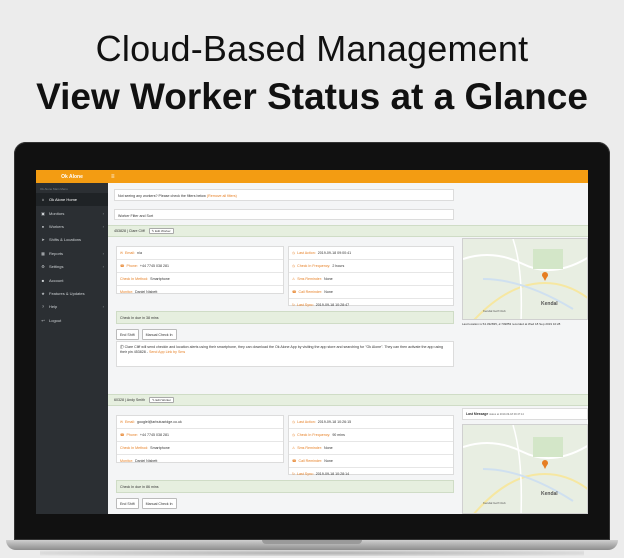 The image size is (624, 558). What do you see at coordinates (113, 177) in the screenshot?
I see `hamburger-icon: ≡` at bounding box center [113, 177].